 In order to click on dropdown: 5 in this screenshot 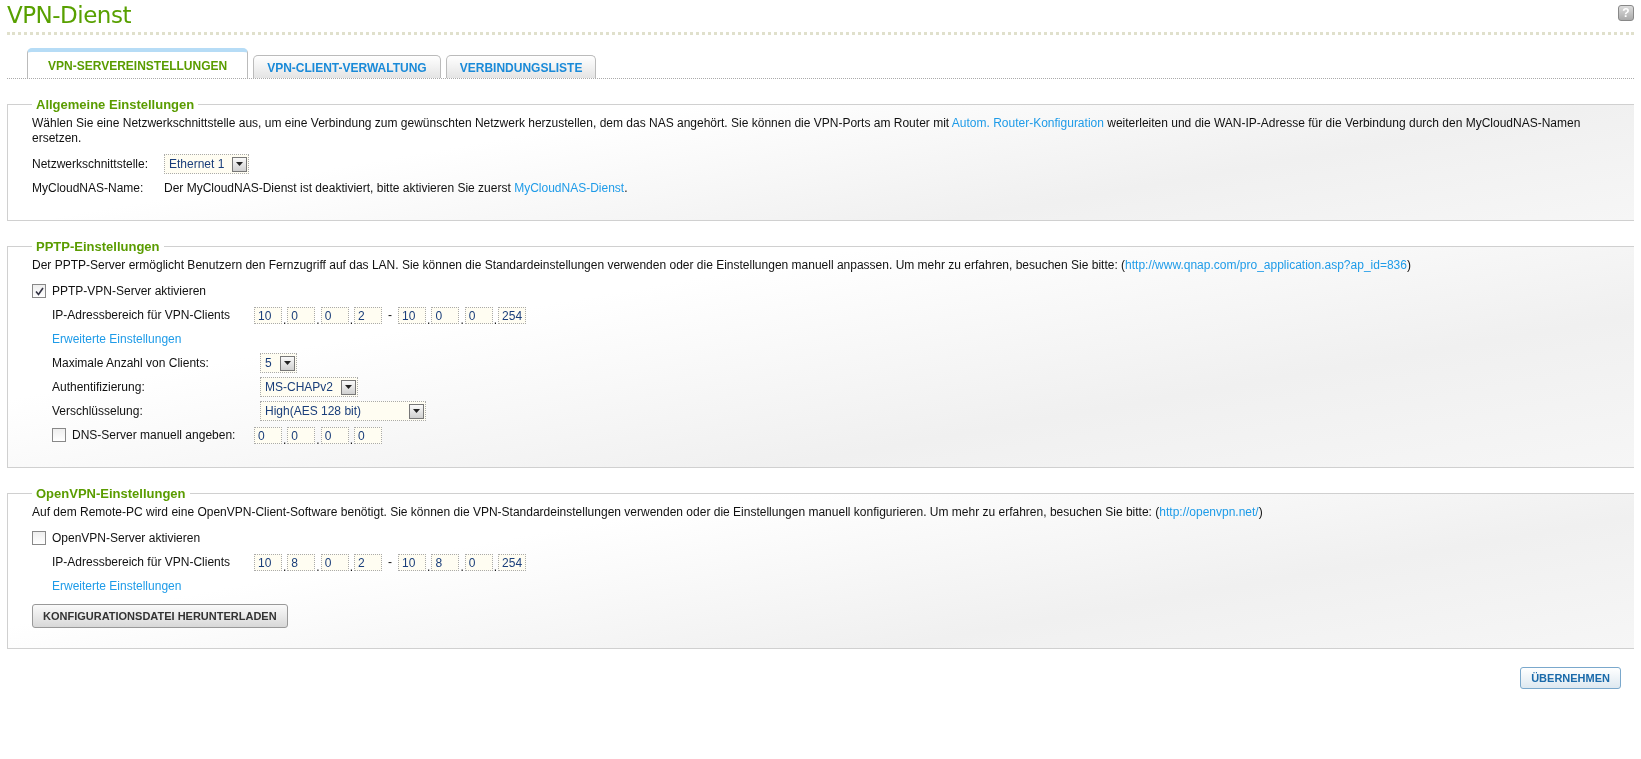, I will do `click(278, 363)`.